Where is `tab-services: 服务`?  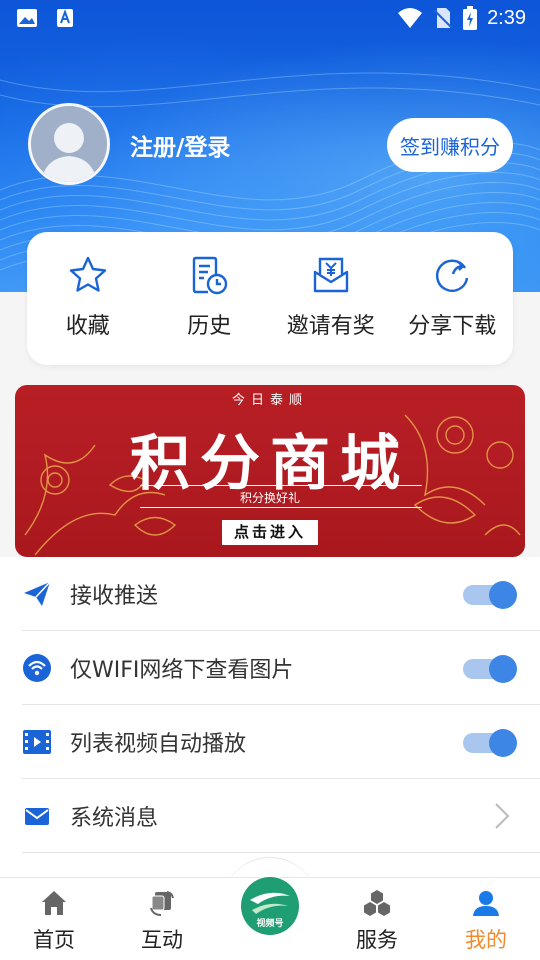 tab-services: 服务 is located at coordinates (377, 919).